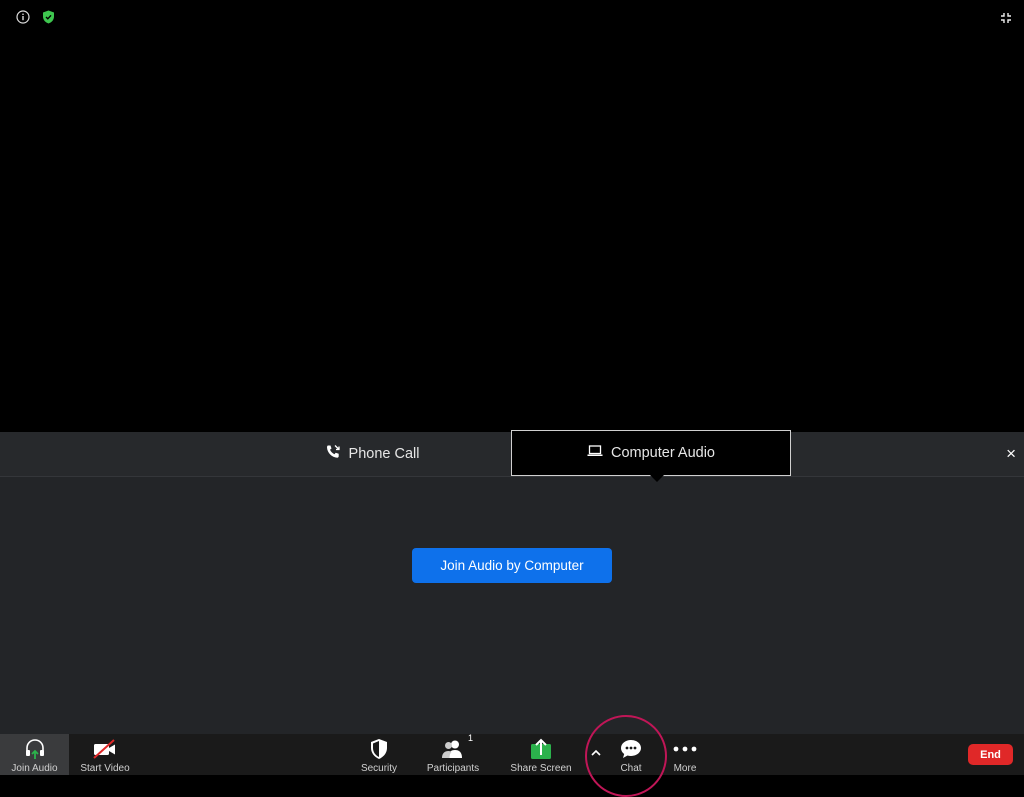 This screenshot has width=1024, height=797. Describe the element at coordinates (595, 453) in the screenshot. I see `laptop-icon` at that location.